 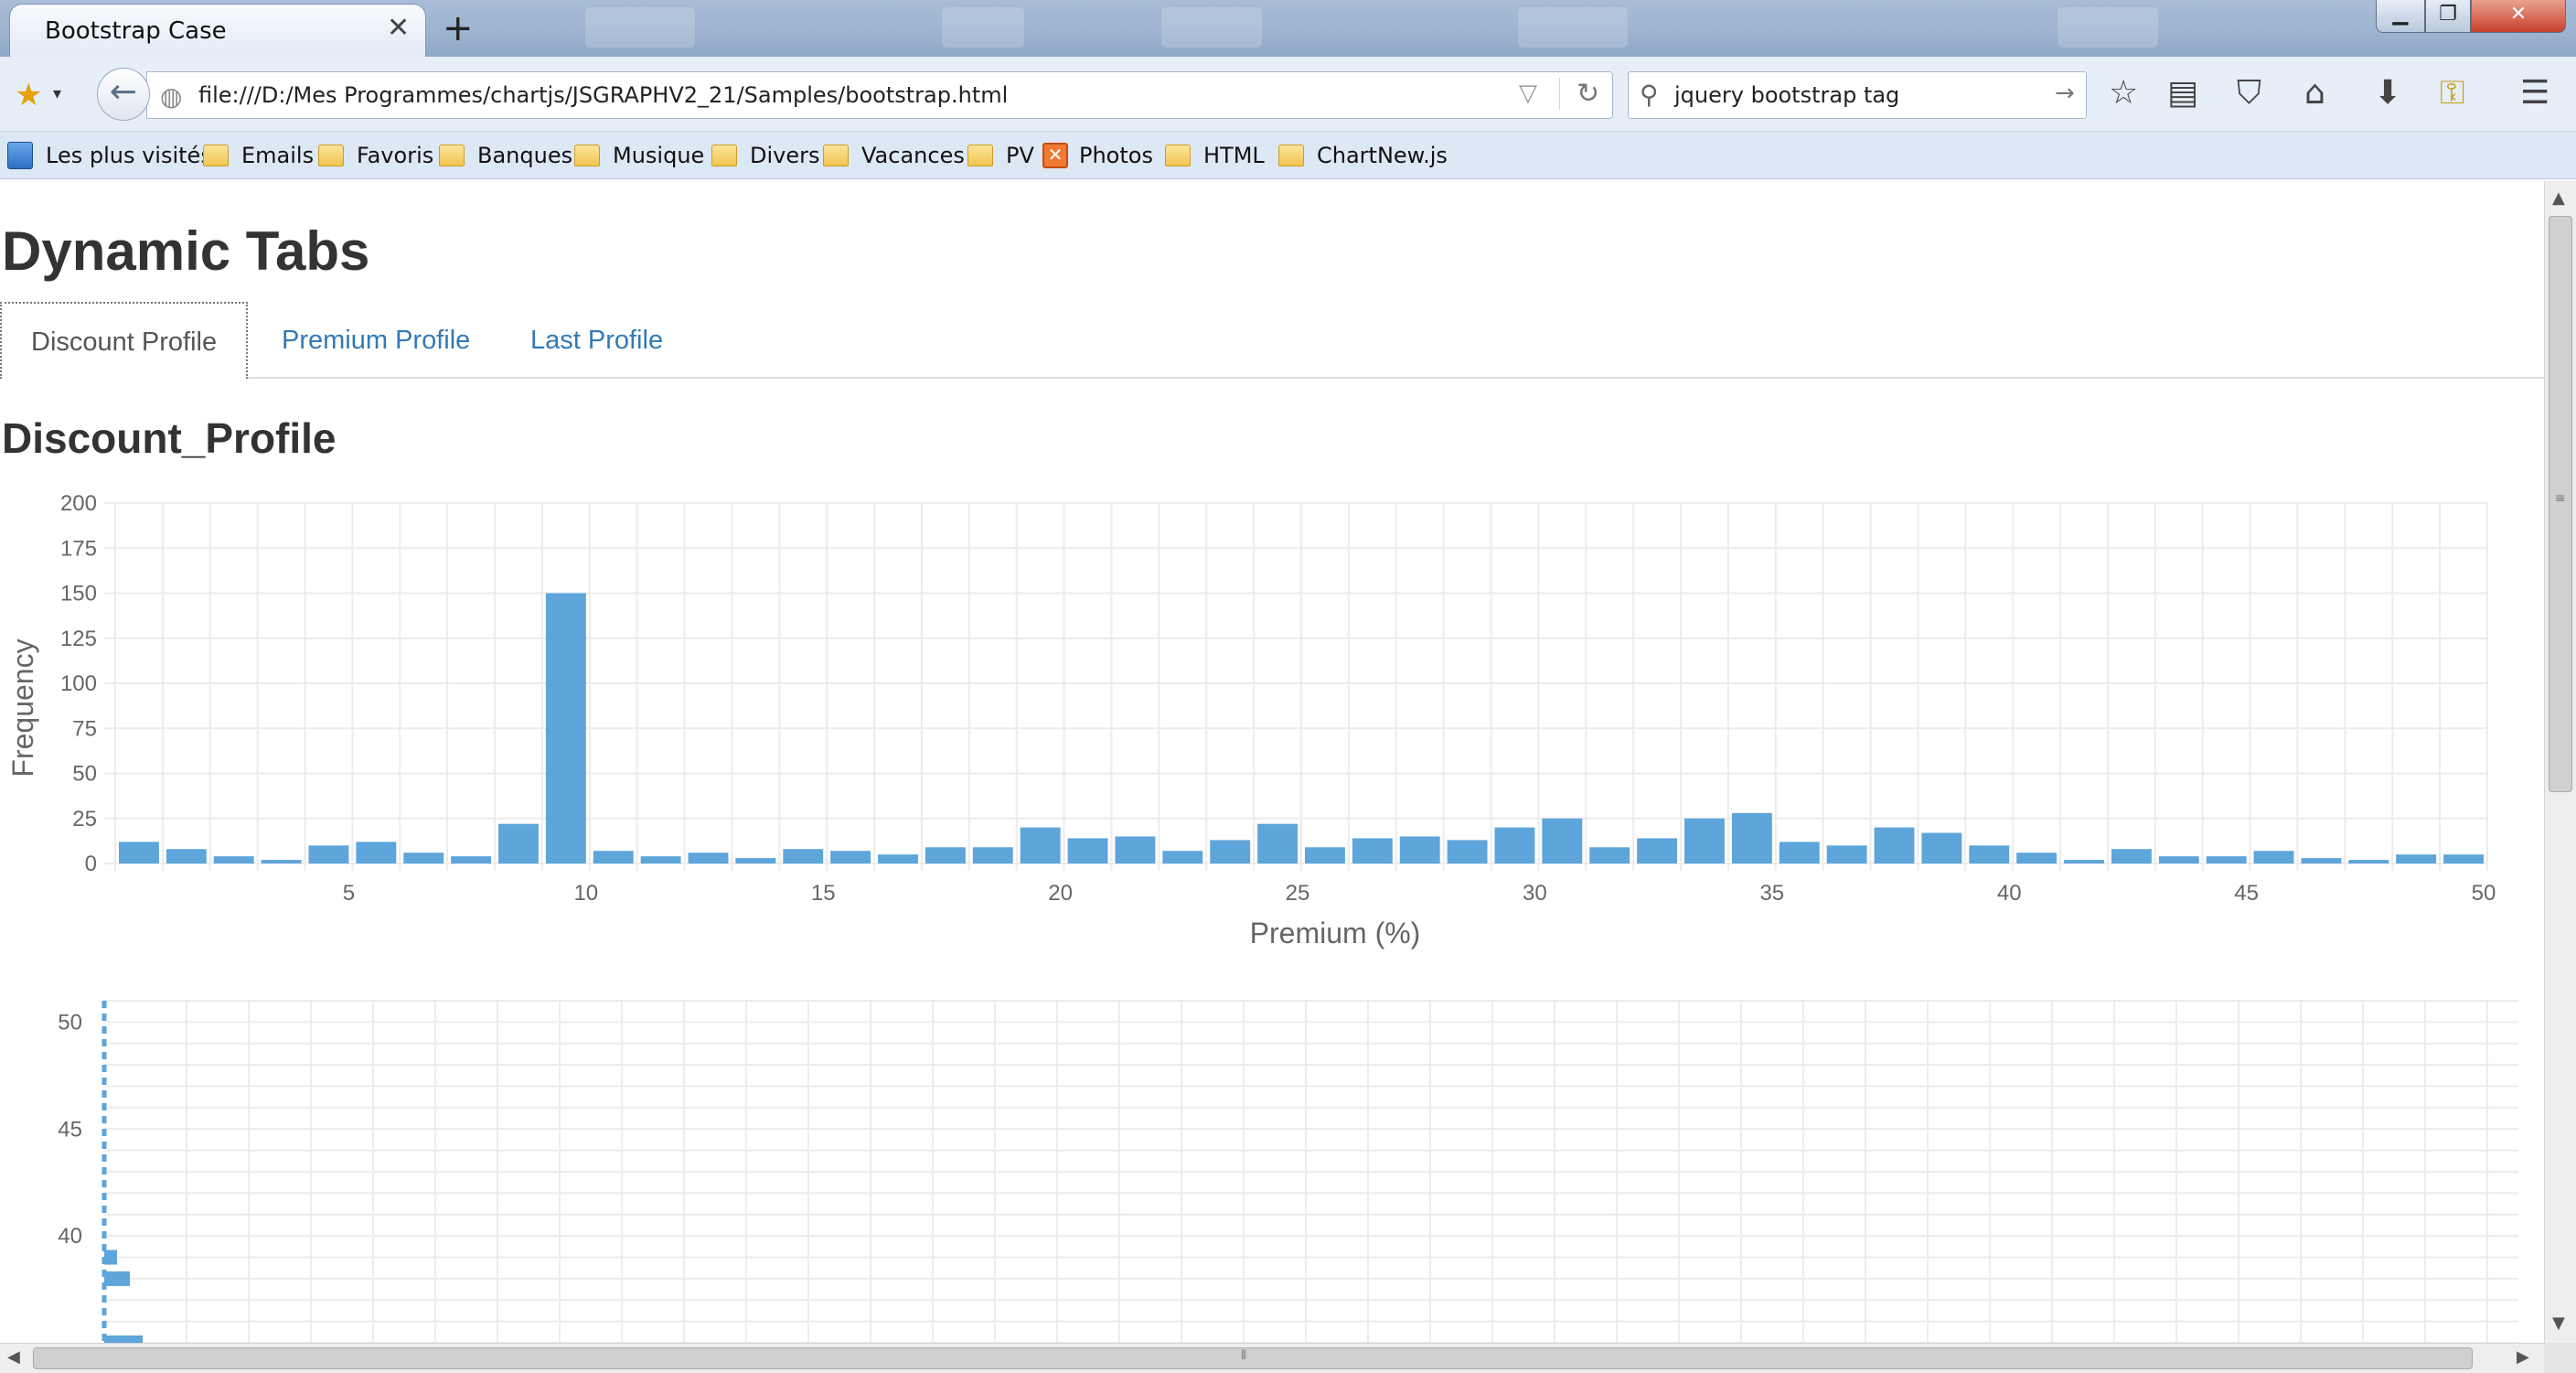 What do you see at coordinates (2523, 1357) in the screenshot?
I see `scroll-right-icon: ▶` at bounding box center [2523, 1357].